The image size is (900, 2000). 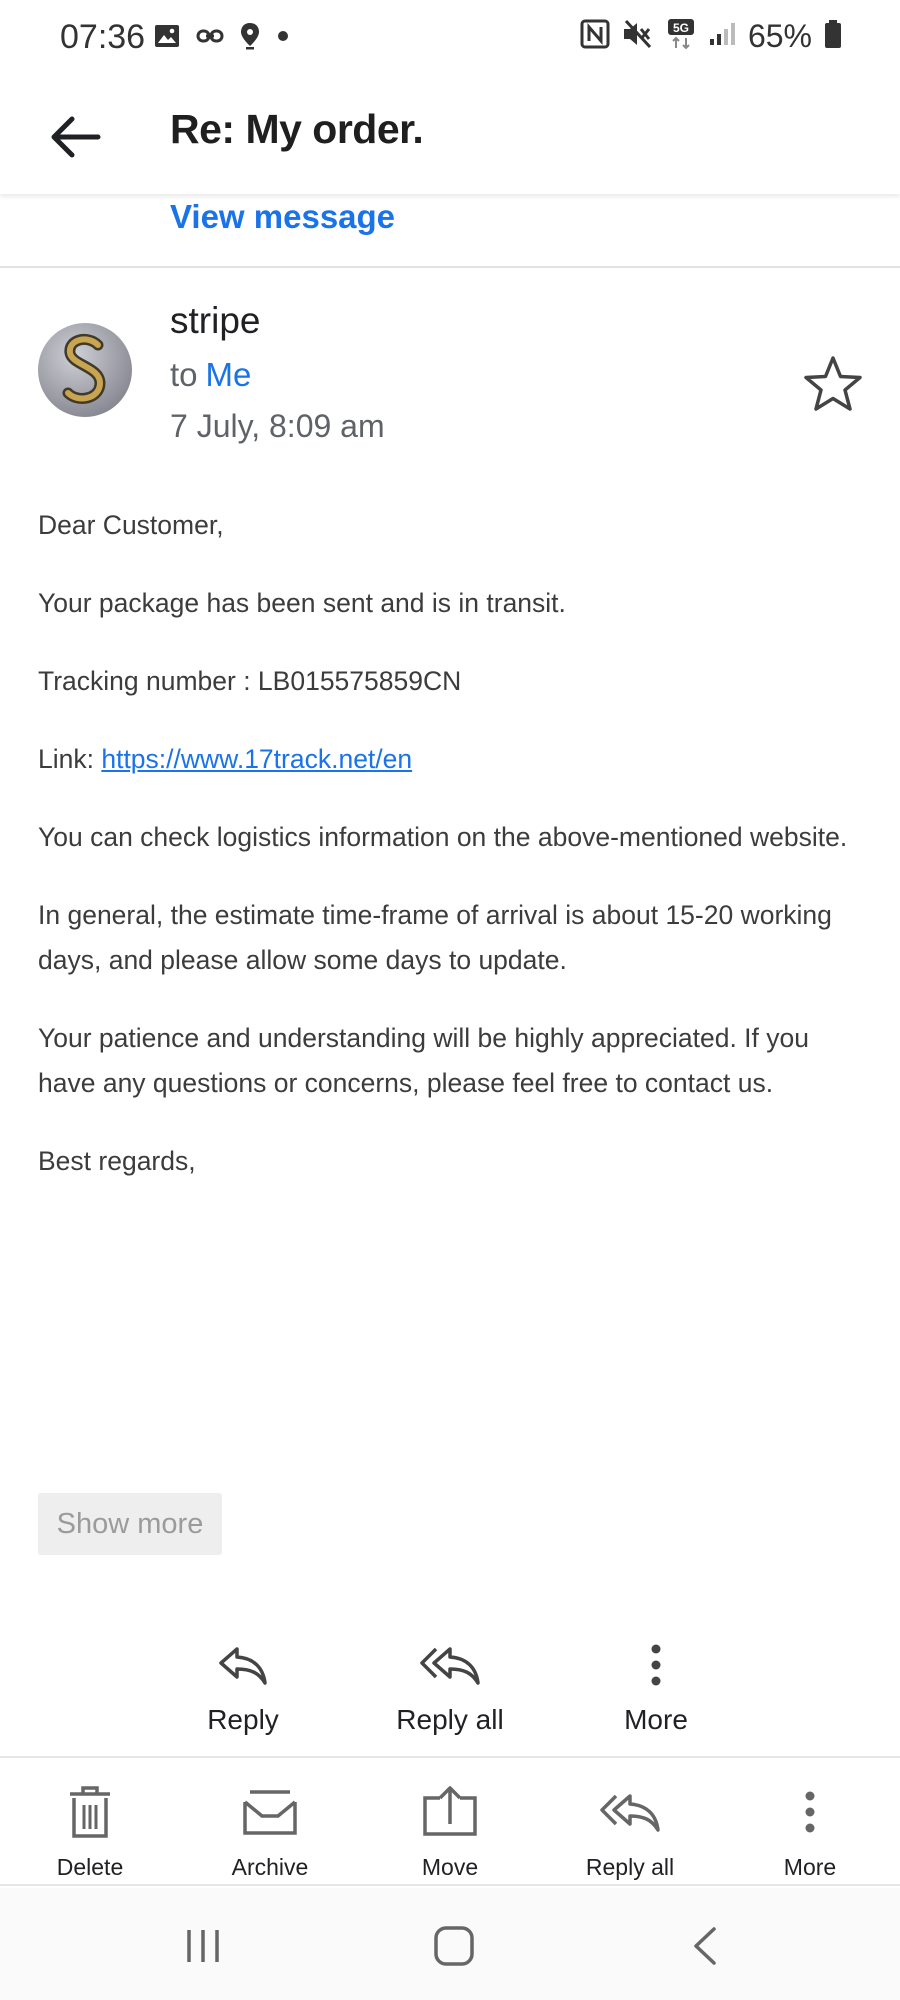 What do you see at coordinates (450, 1867) in the screenshot?
I see `move-label: Move` at bounding box center [450, 1867].